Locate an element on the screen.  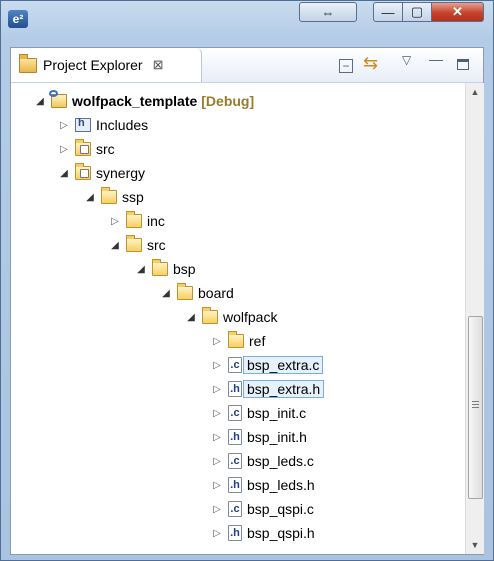
tree-item-file: ▷ .c bsp_leds.c is located at coordinates (262, 461).